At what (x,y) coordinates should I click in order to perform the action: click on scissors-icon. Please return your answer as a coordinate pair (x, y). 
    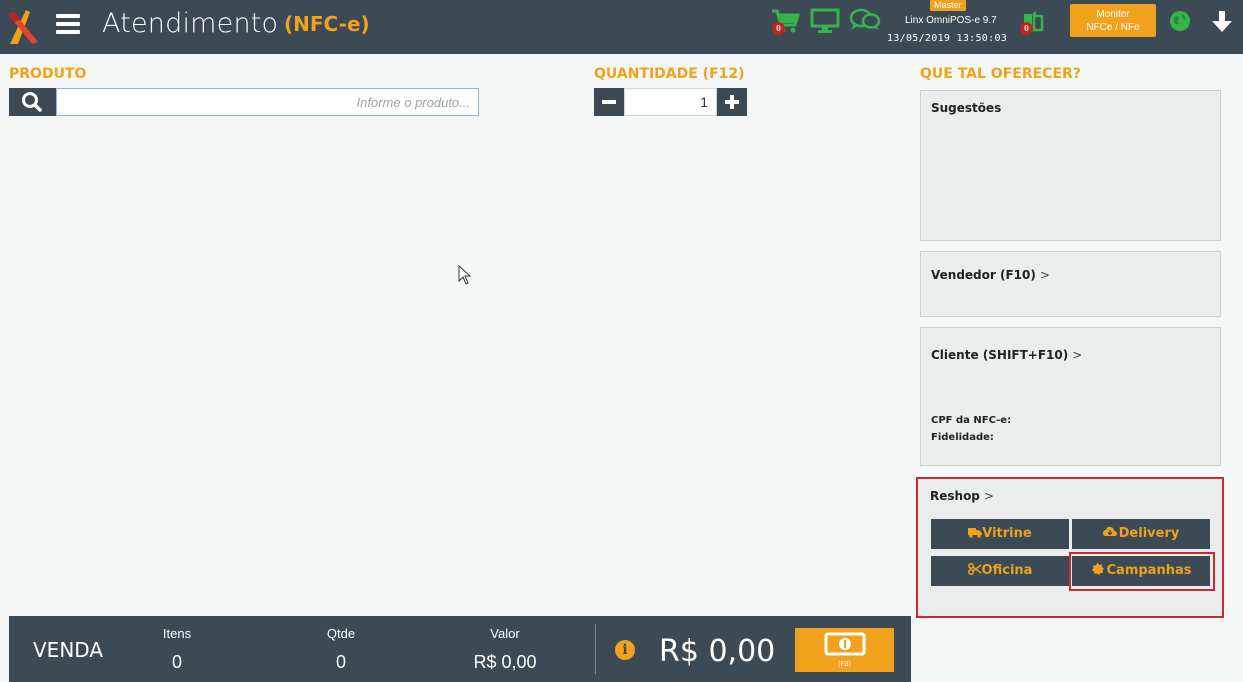
    Looking at the image, I should click on (974, 569).